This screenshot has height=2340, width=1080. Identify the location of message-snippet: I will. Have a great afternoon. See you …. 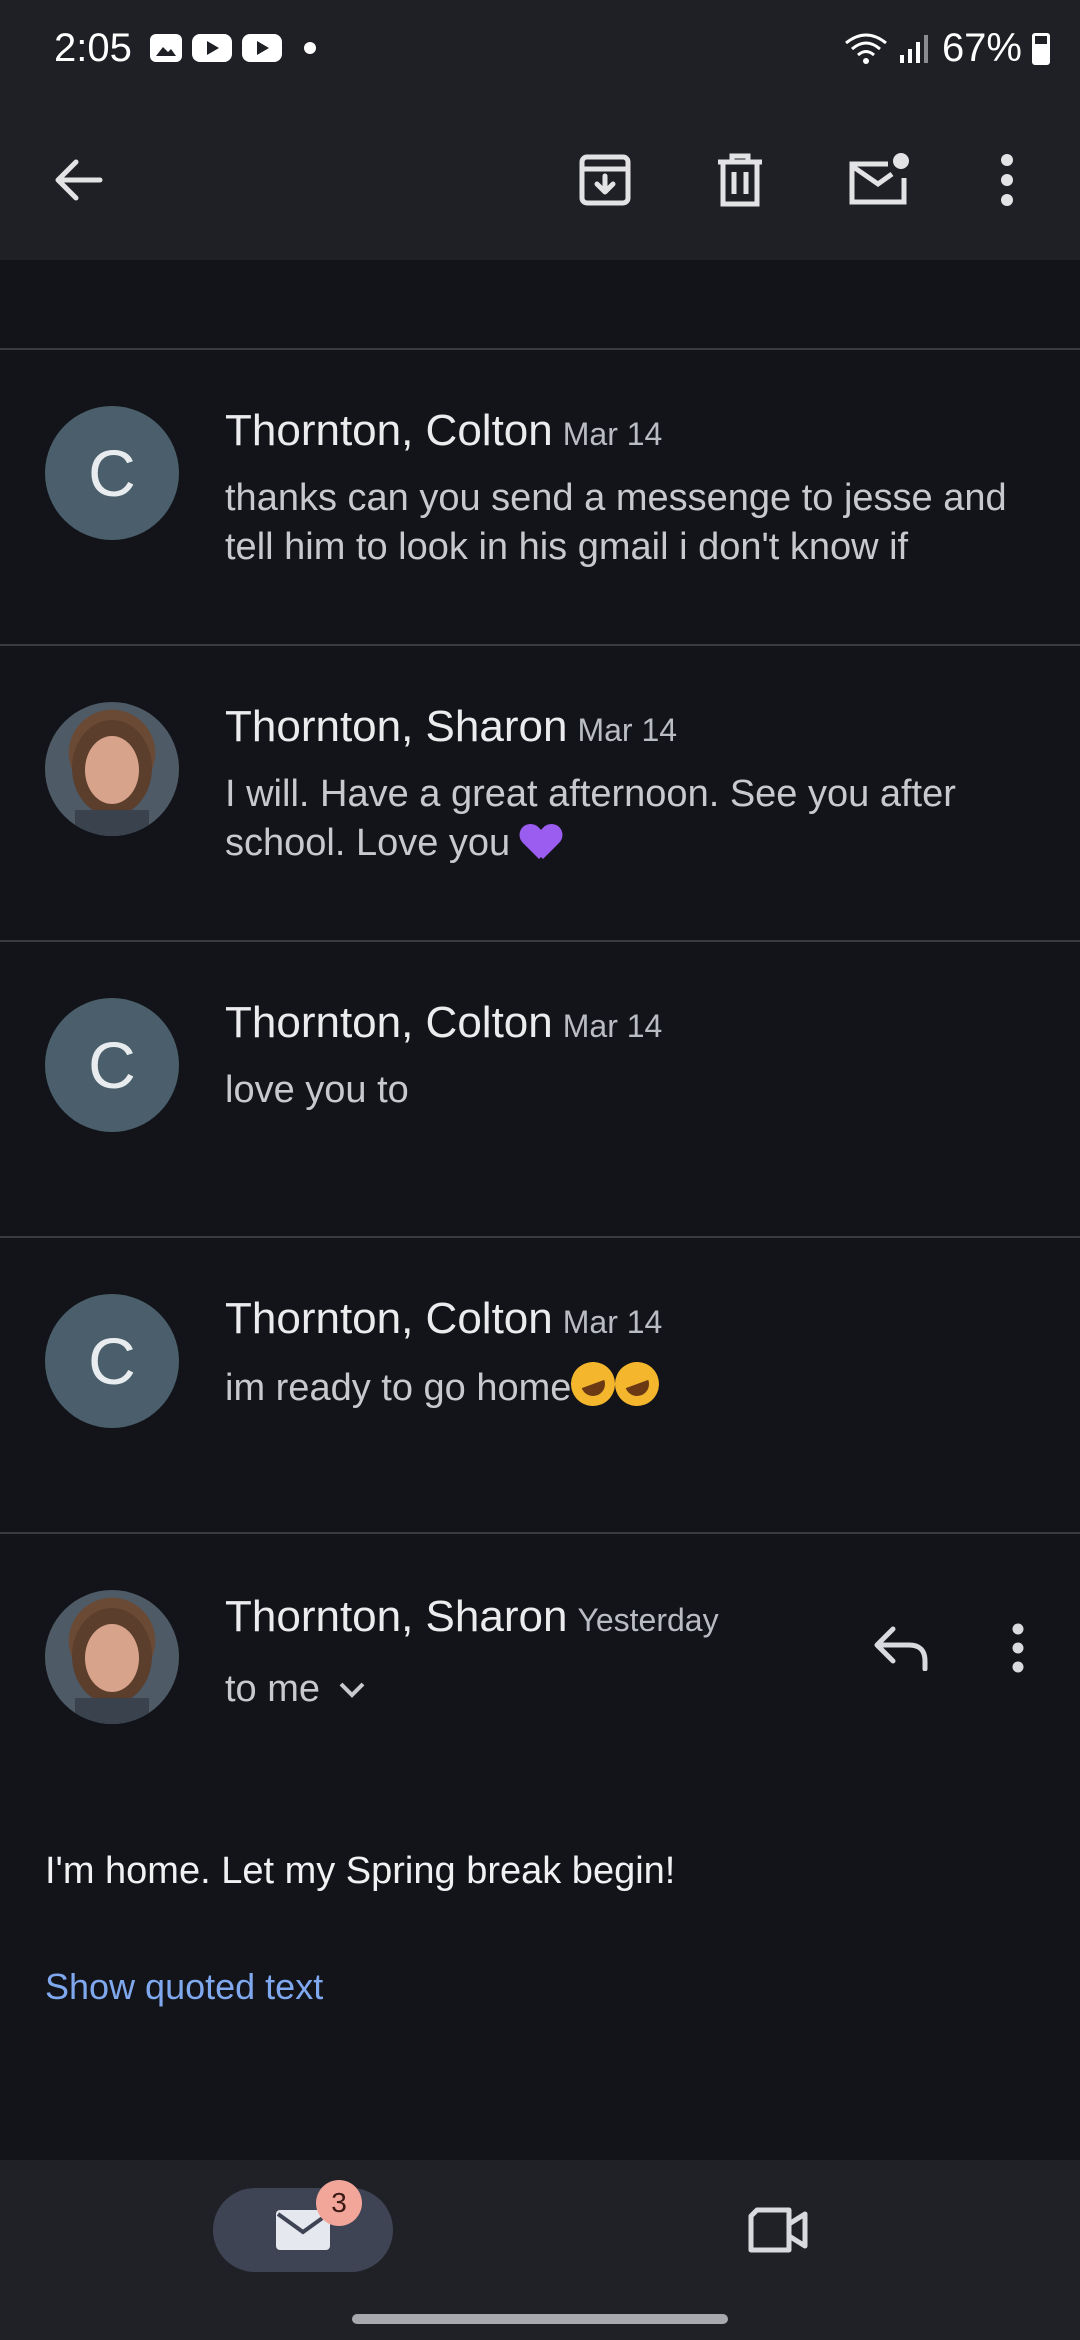
(630, 819).